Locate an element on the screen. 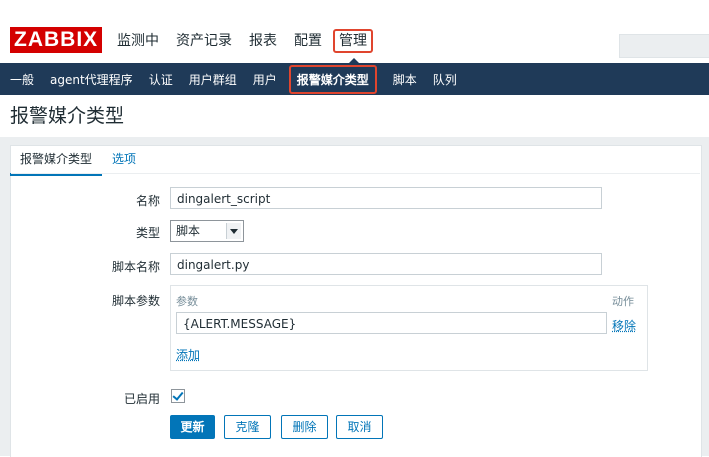 The image size is (709, 457). chevron-down-icon is located at coordinates (233, 231).